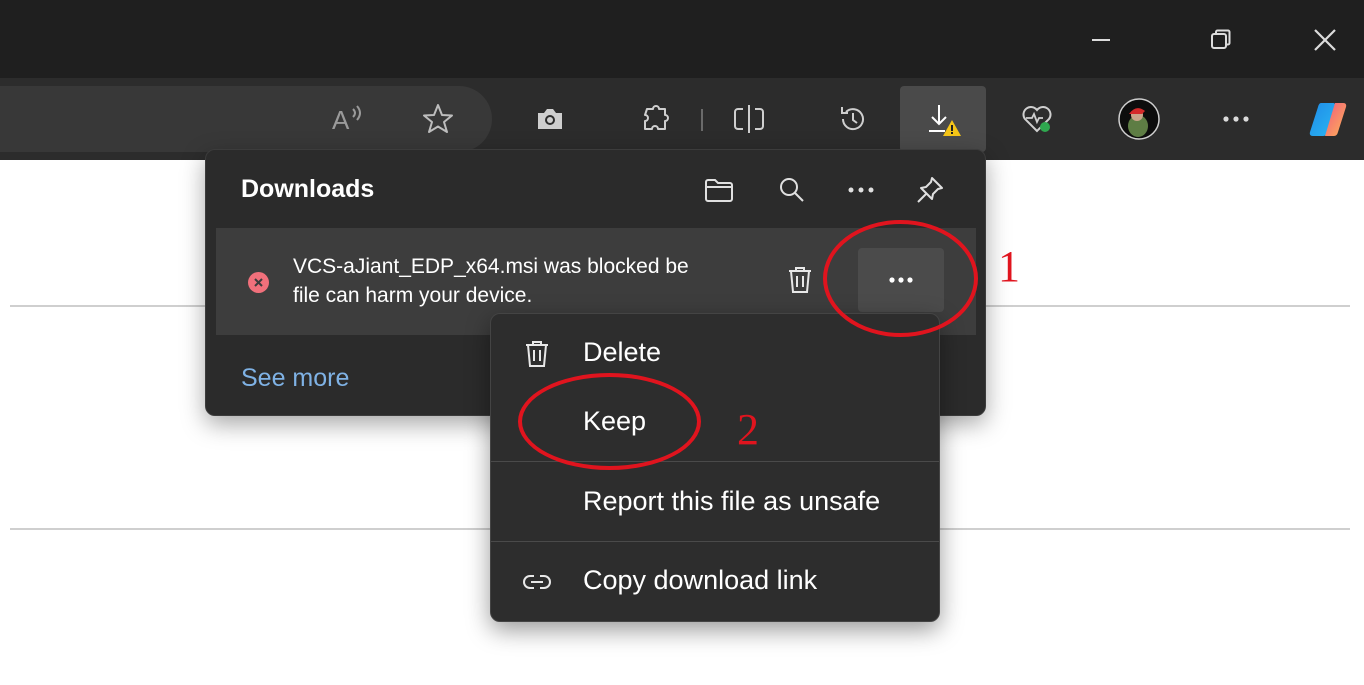 This screenshot has width=1364, height=685. What do you see at coordinates (702, 120) in the screenshot?
I see `toolbar-separator` at bounding box center [702, 120].